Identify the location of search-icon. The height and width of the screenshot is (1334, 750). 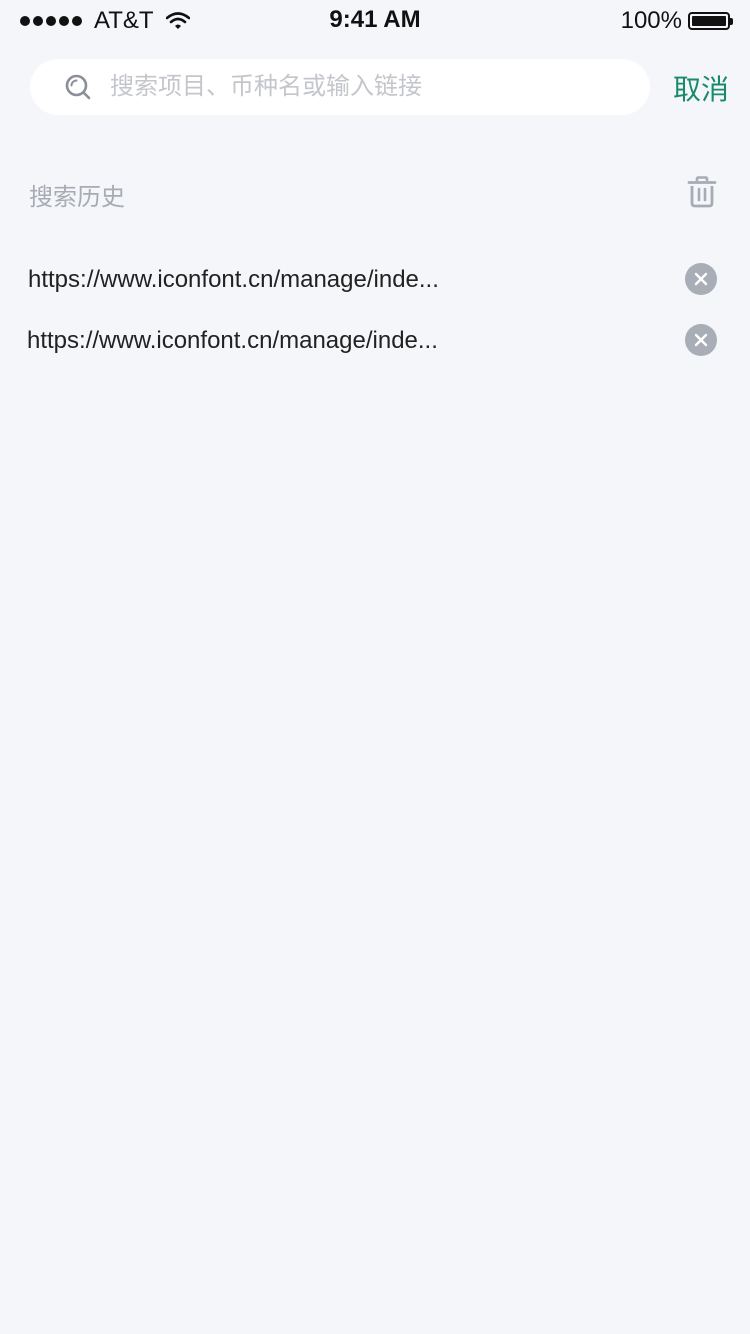
(78, 87).